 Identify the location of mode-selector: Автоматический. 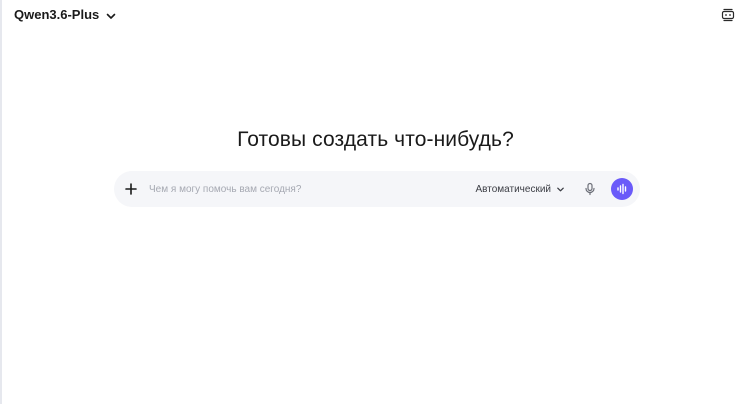
(521, 189).